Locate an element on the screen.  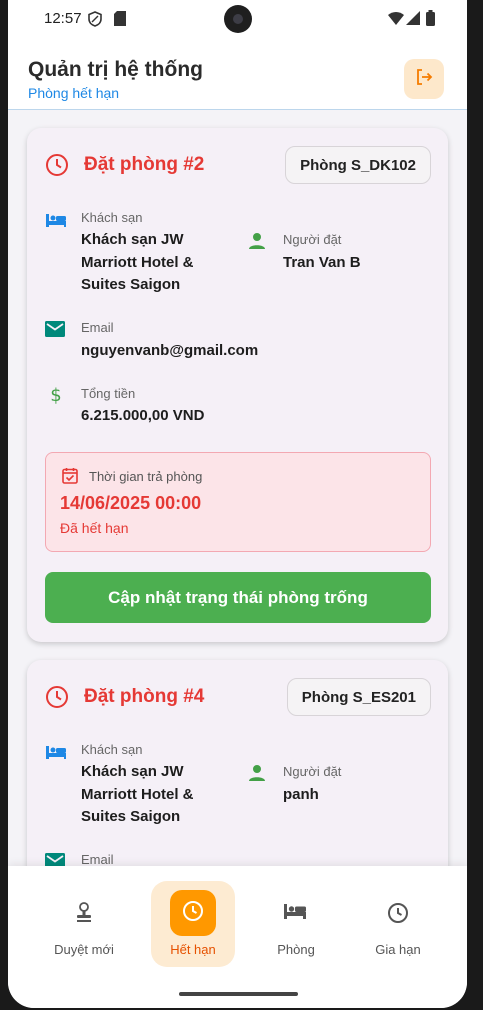
nav-label: Duyệt mới is located at coordinates (84, 949).